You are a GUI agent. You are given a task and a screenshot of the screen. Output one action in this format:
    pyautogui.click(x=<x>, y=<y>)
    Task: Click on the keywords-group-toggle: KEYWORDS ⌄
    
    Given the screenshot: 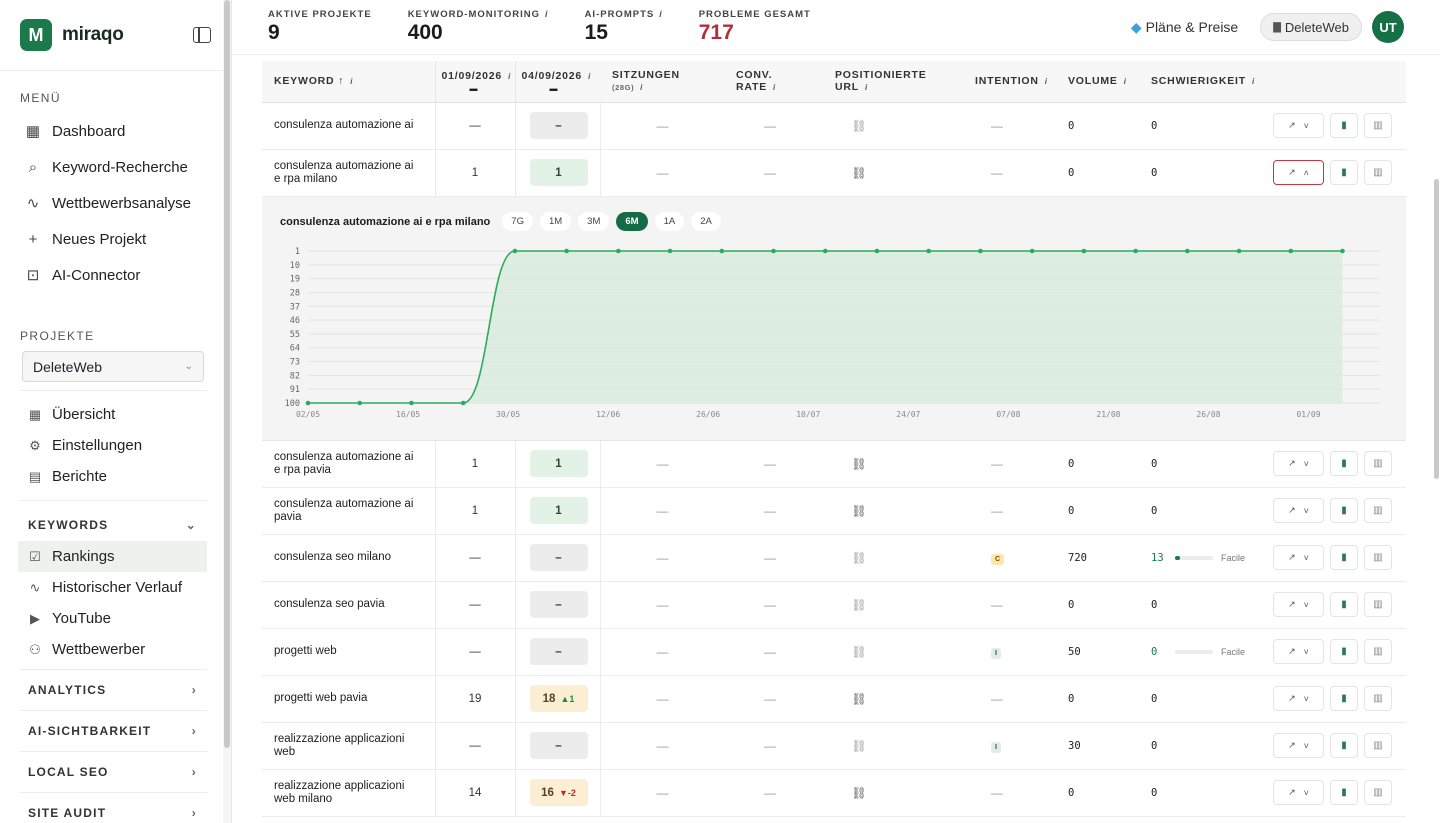 What is the action you would take?
    pyautogui.click(x=115, y=525)
    